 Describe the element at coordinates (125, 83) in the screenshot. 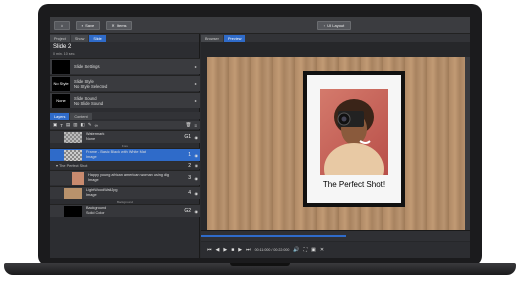

I see `slide-style-row: No Style Slide Style No Style Selected ▸` at that location.